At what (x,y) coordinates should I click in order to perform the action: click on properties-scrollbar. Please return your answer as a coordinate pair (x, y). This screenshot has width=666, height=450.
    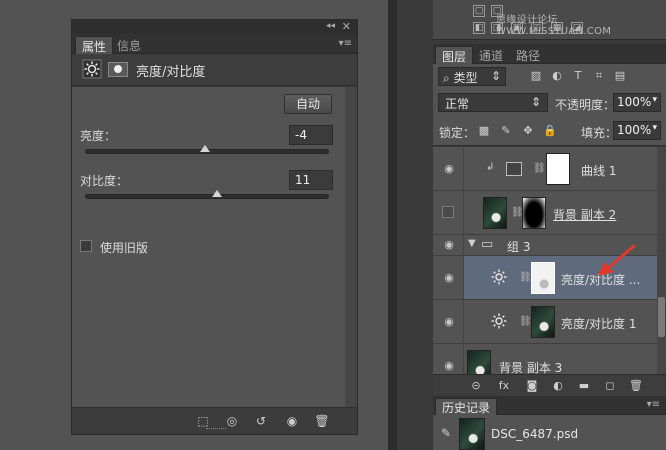
    Looking at the image, I should click on (351, 247).